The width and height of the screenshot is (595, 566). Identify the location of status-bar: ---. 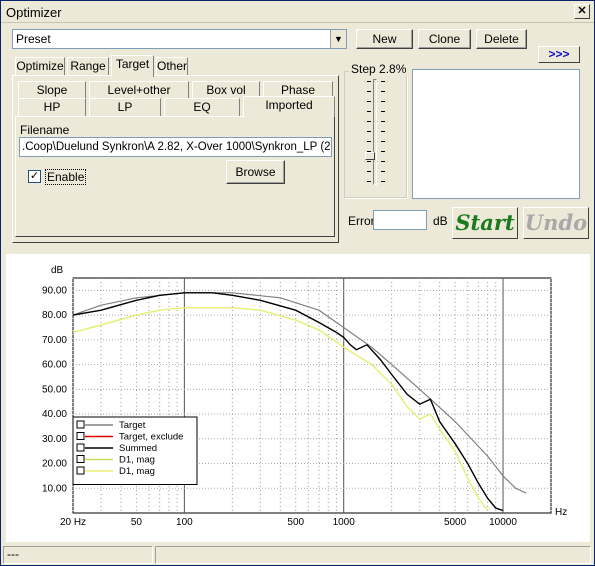
(297, 554).